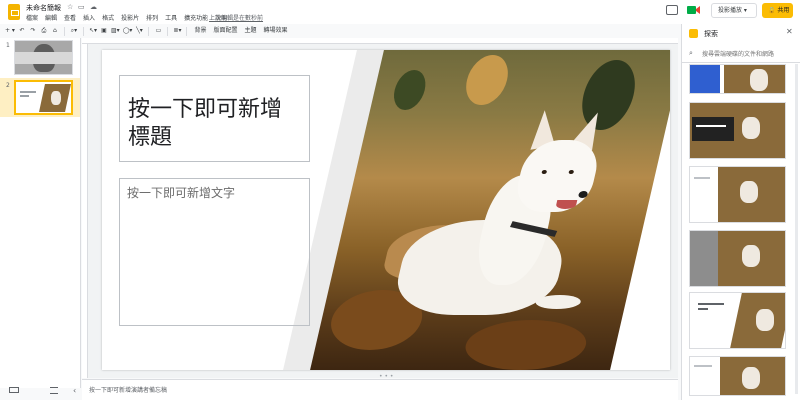  Describe the element at coordinates (583, 194) in the screenshot. I see `dog-nose` at that location.